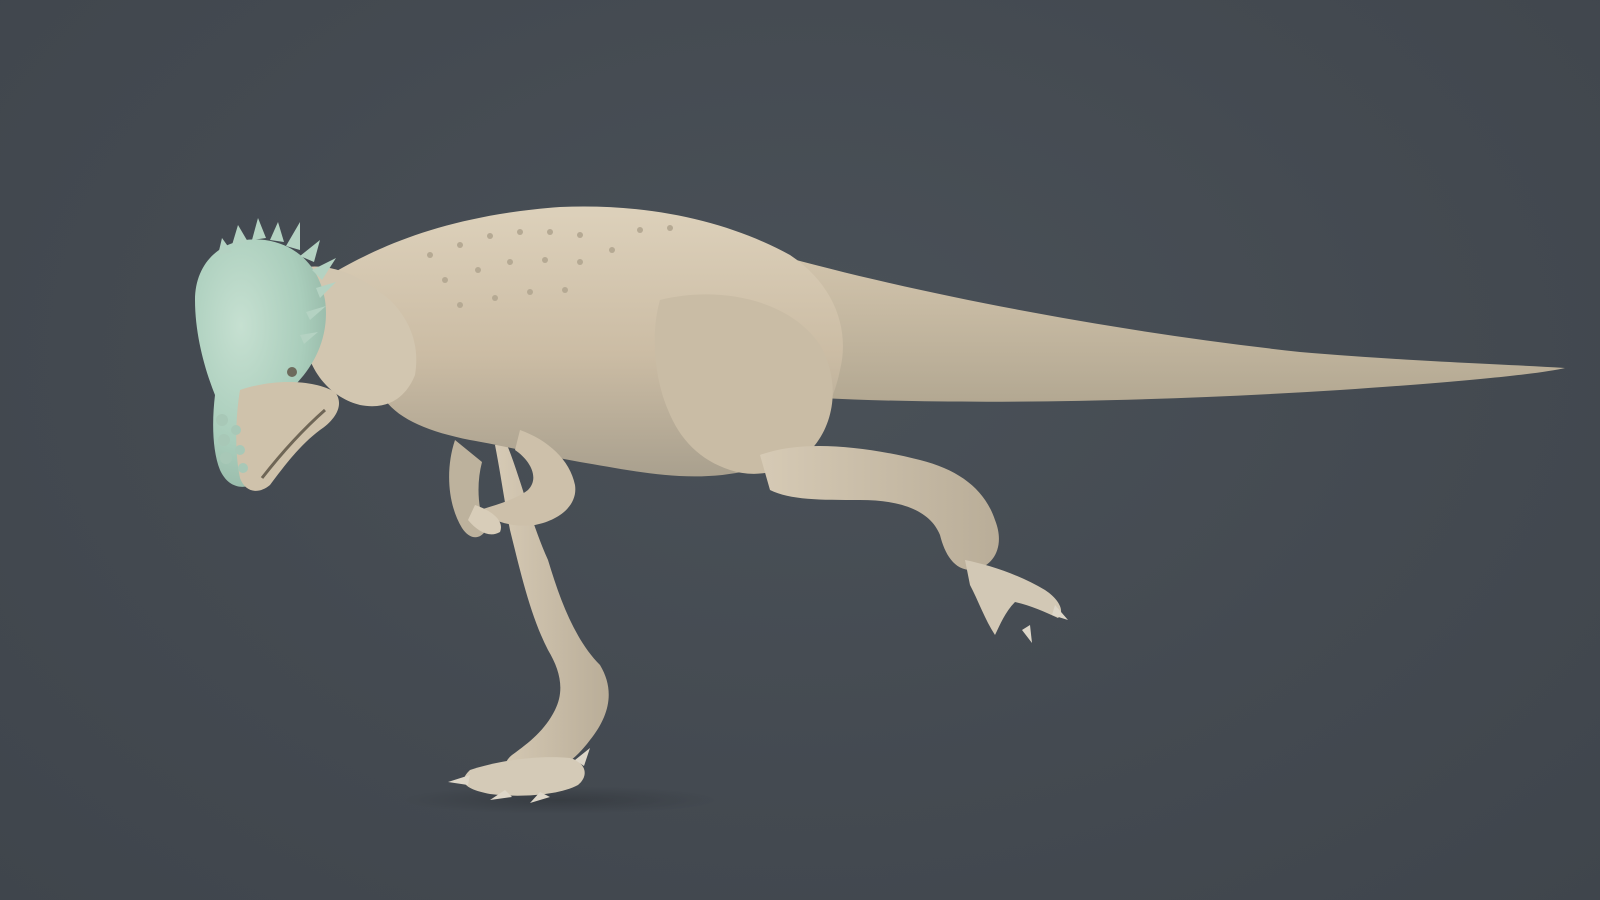  I want to click on raised-shin, so click(879, 508).